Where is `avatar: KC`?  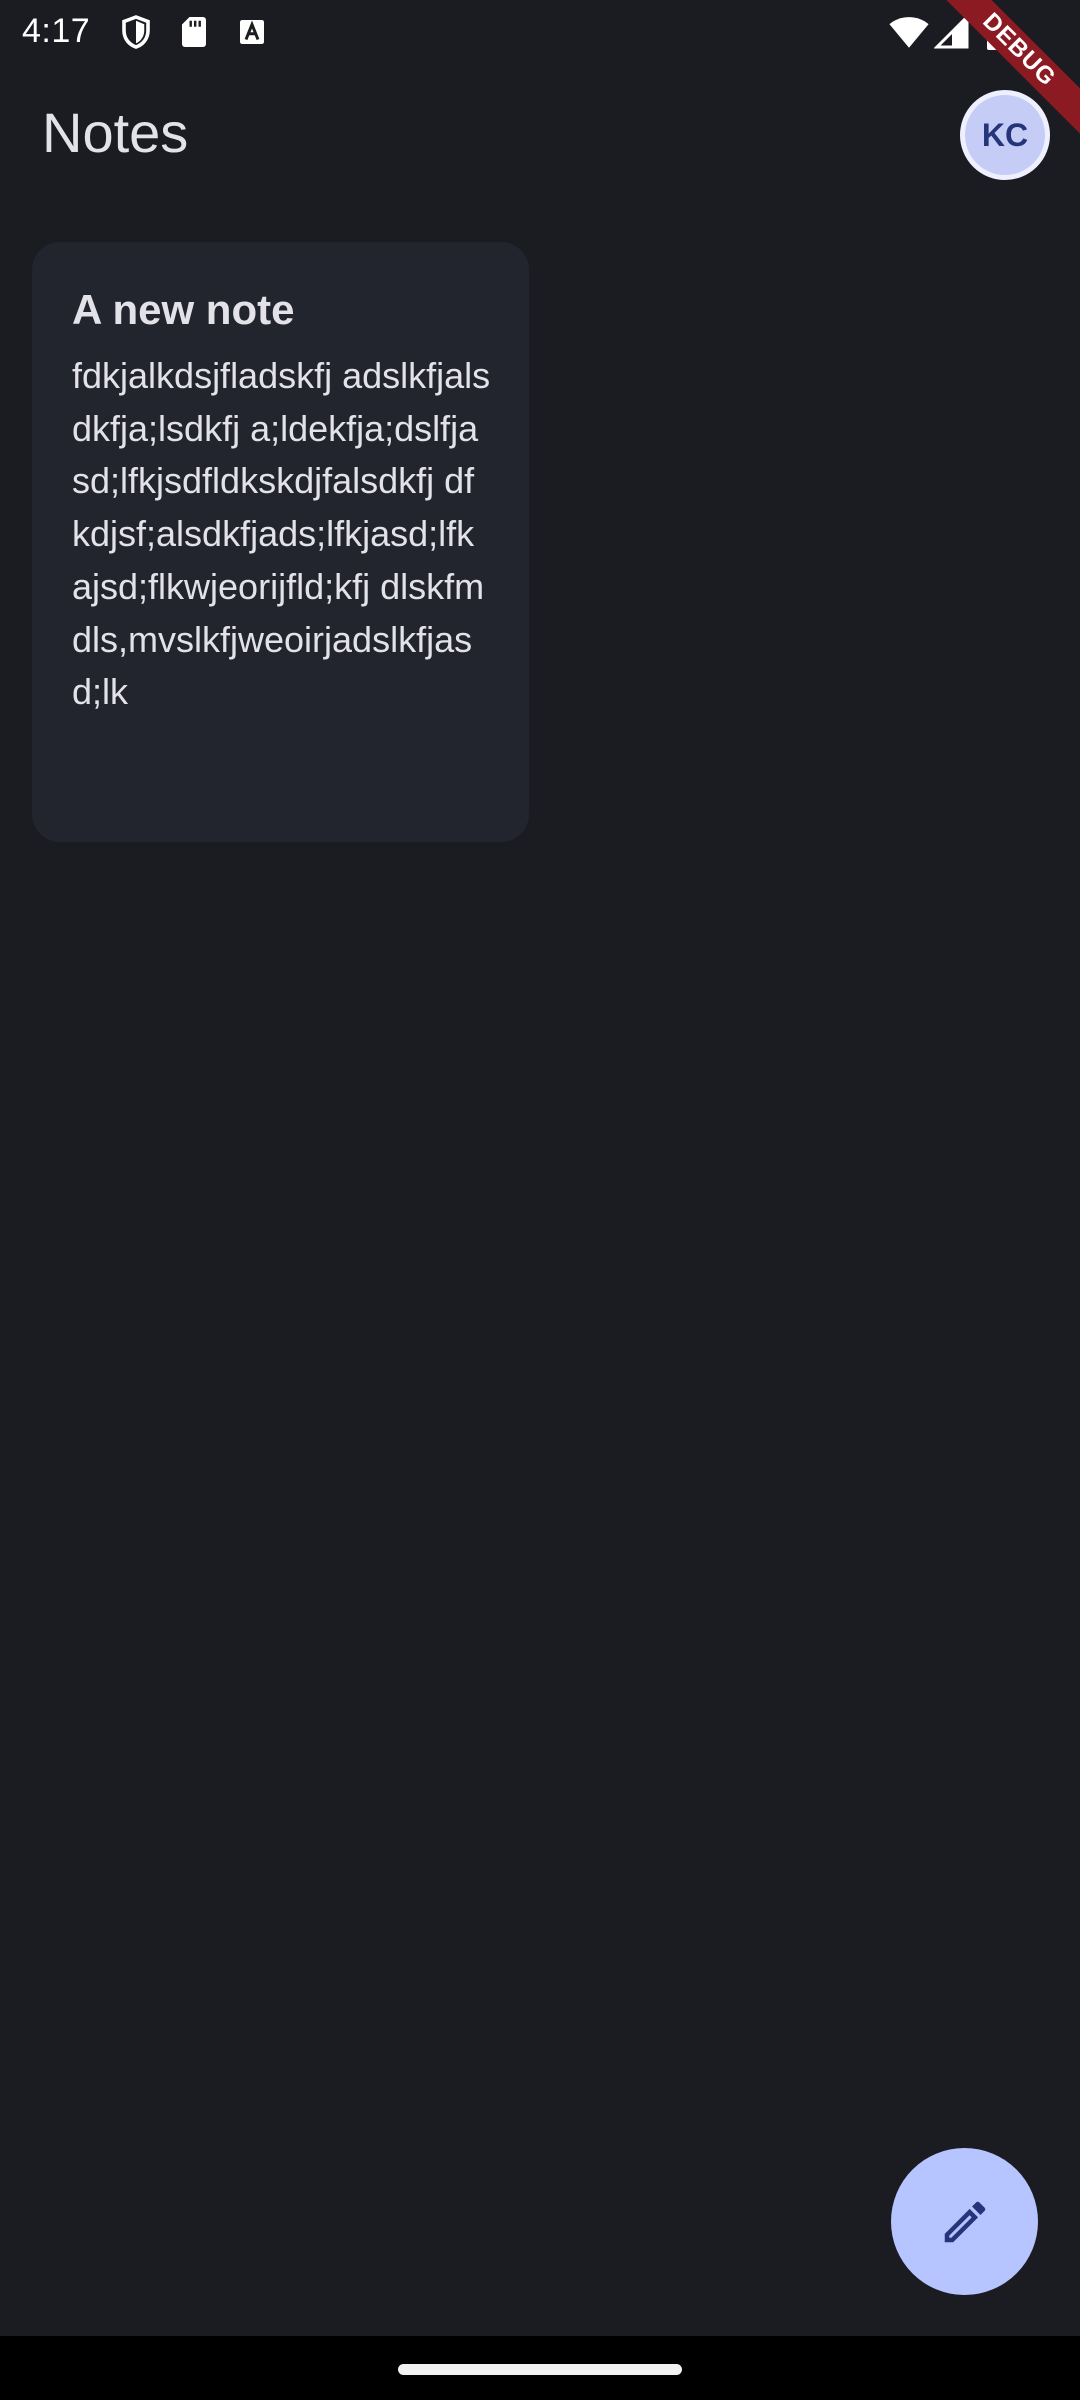 avatar: KC is located at coordinates (1005, 135).